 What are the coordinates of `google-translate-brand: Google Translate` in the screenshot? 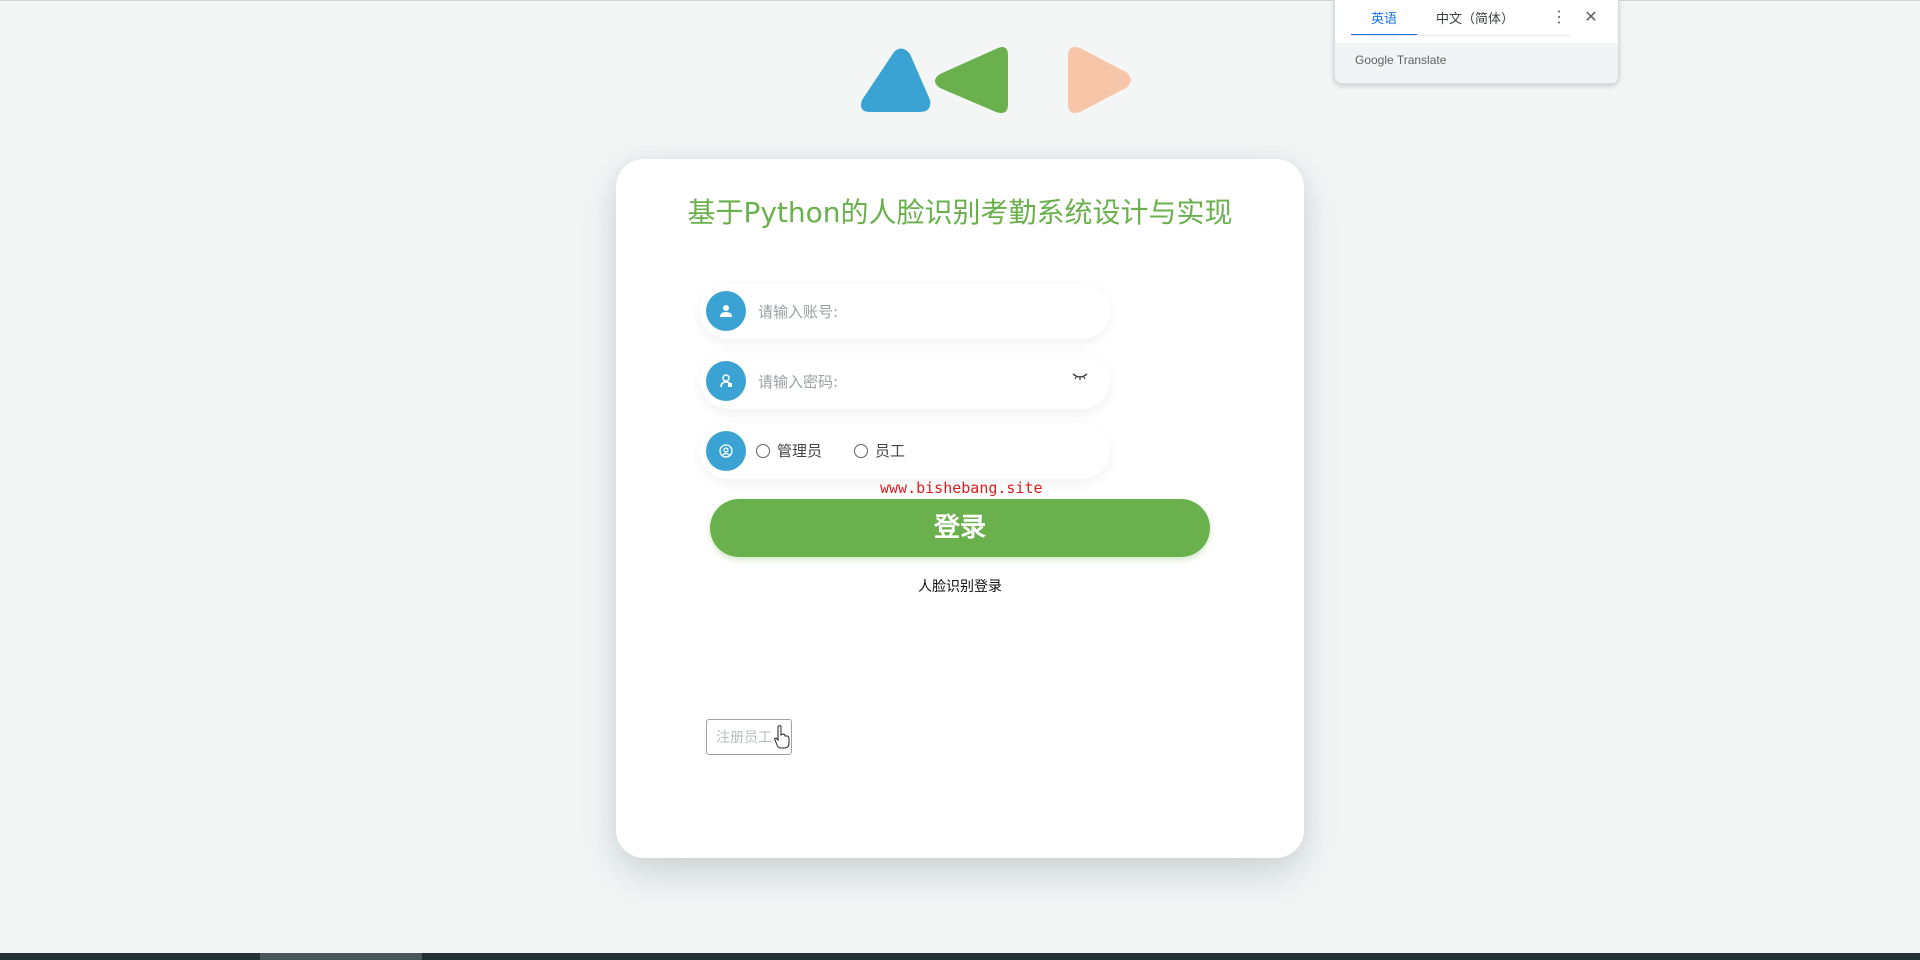 It's located at (1401, 60).